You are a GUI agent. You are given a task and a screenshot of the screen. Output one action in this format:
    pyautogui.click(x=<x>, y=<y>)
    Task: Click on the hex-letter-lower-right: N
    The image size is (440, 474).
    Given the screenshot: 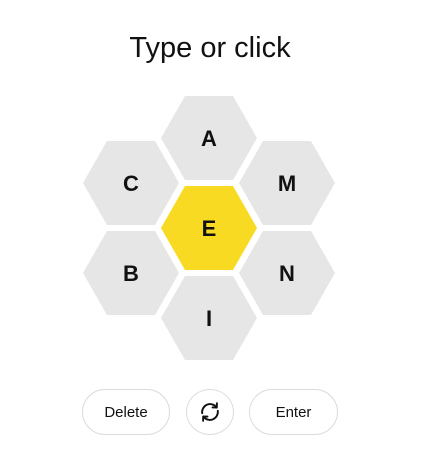 What is the action you would take?
    pyautogui.click(x=287, y=273)
    